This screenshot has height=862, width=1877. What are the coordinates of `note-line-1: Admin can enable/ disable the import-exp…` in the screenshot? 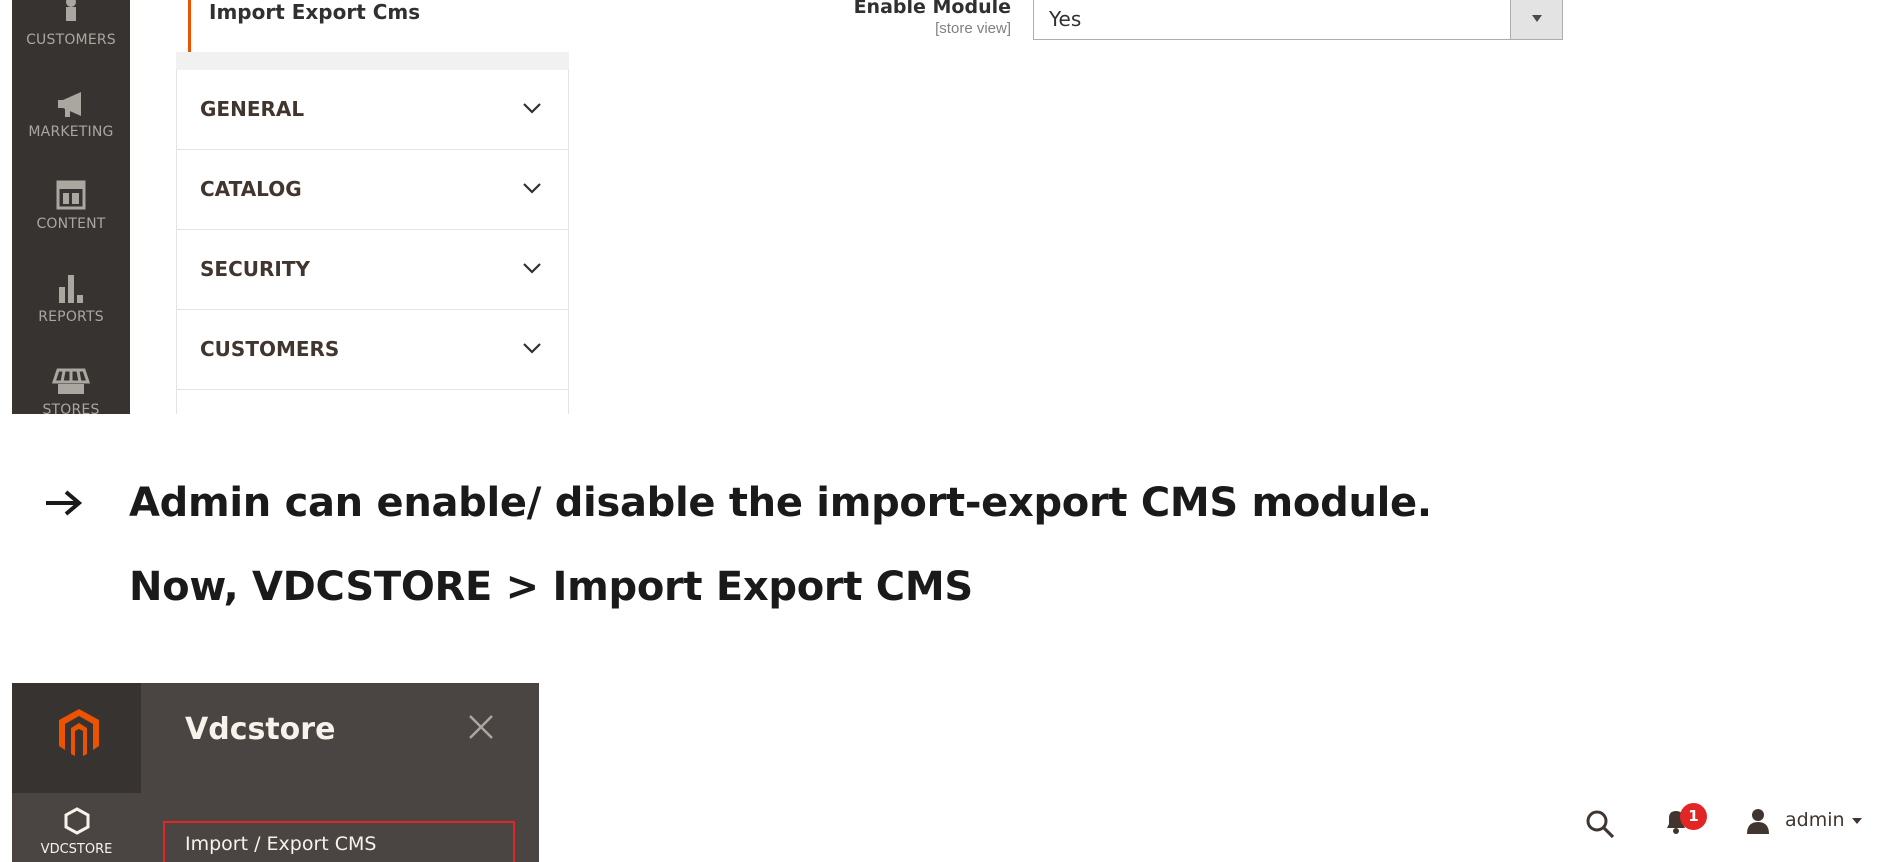 It's located at (780, 503).